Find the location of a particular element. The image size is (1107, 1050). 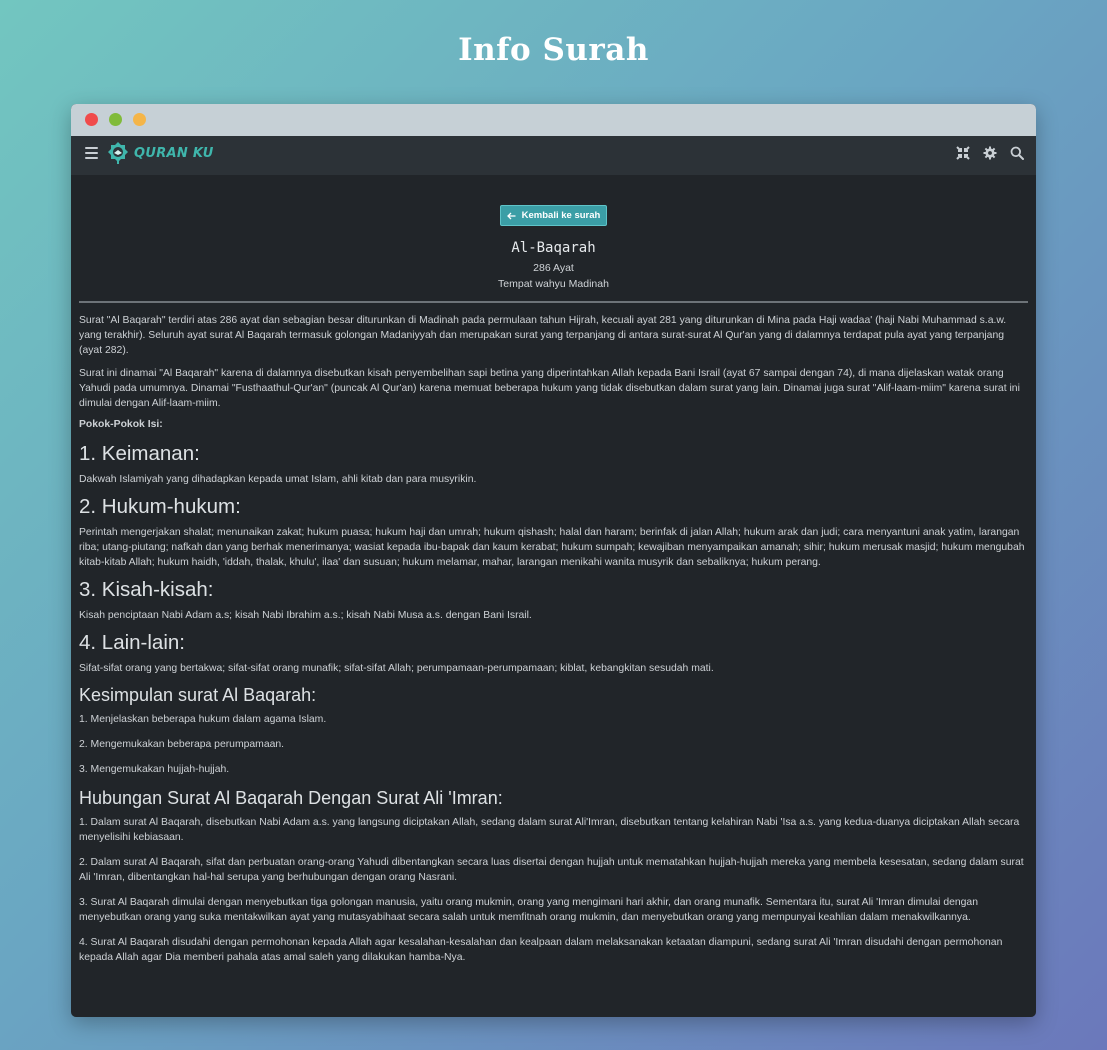

surah-ayat-count: 286 Ayat is located at coordinates (553, 268).